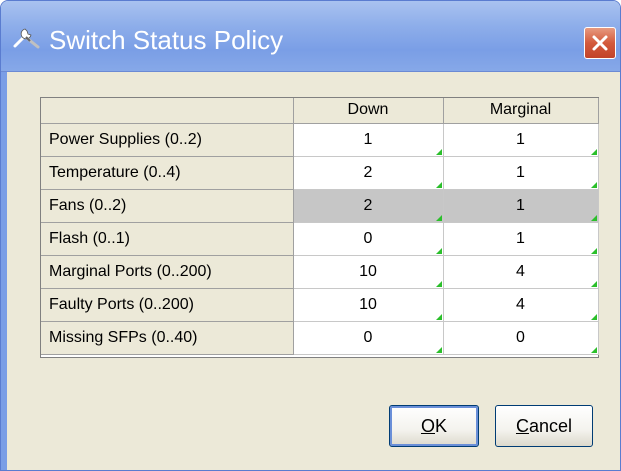  What do you see at coordinates (166, 40) in the screenshot?
I see `dialog-title: Switch Status Policy` at bounding box center [166, 40].